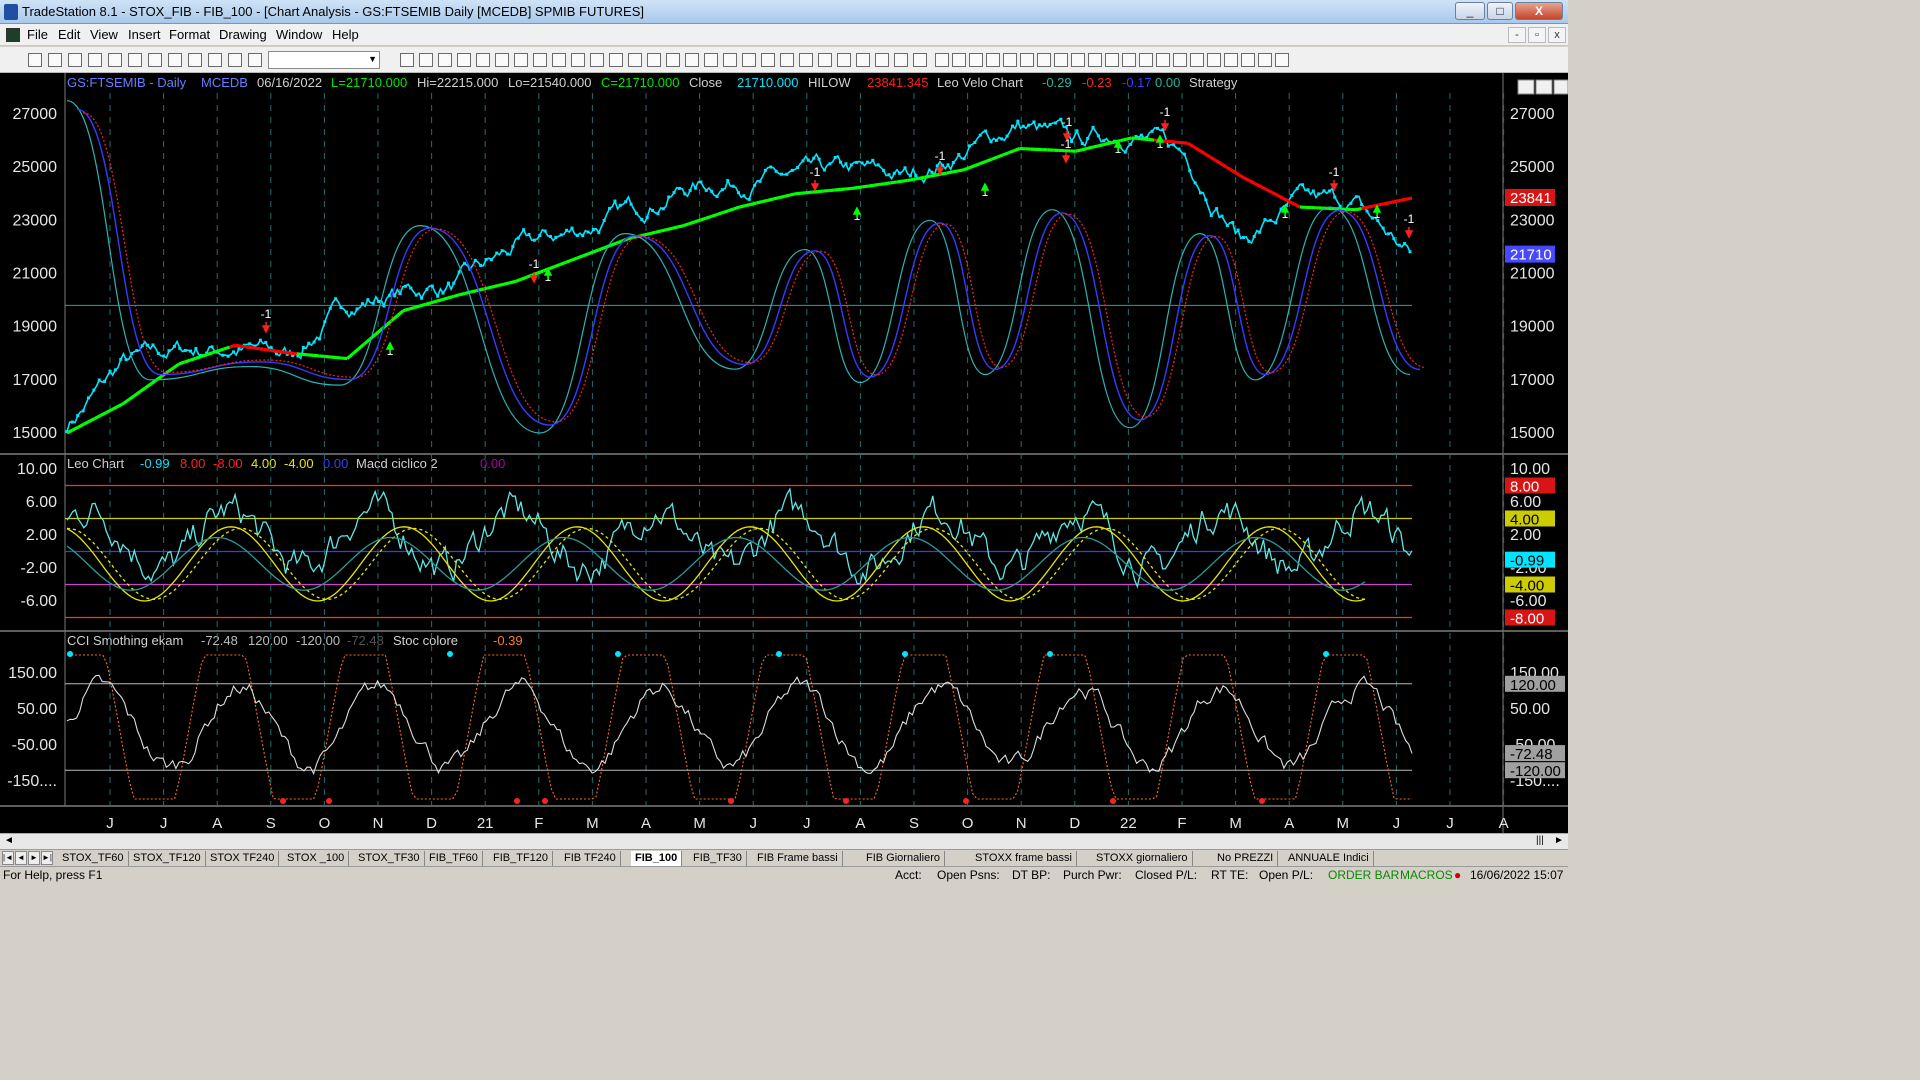  I want to click on menu-insert: Insert, so click(144, 34).